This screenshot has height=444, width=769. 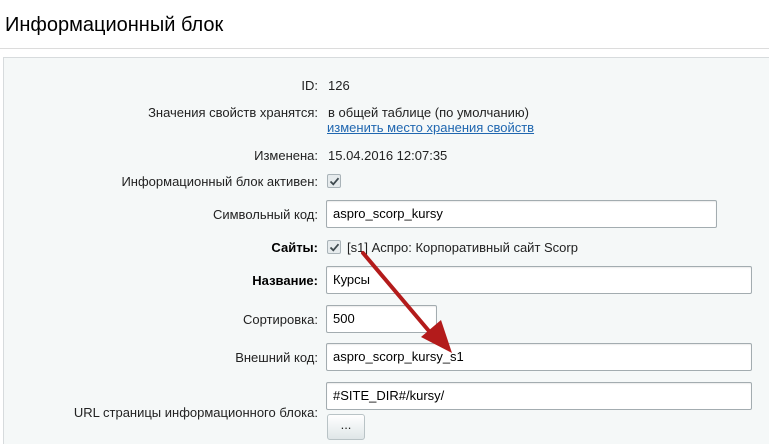 What do you see at coordinates (276, 357) in the screenshot?
I see `external-code-label: Внешний код:` at bounding box center [276, 357].